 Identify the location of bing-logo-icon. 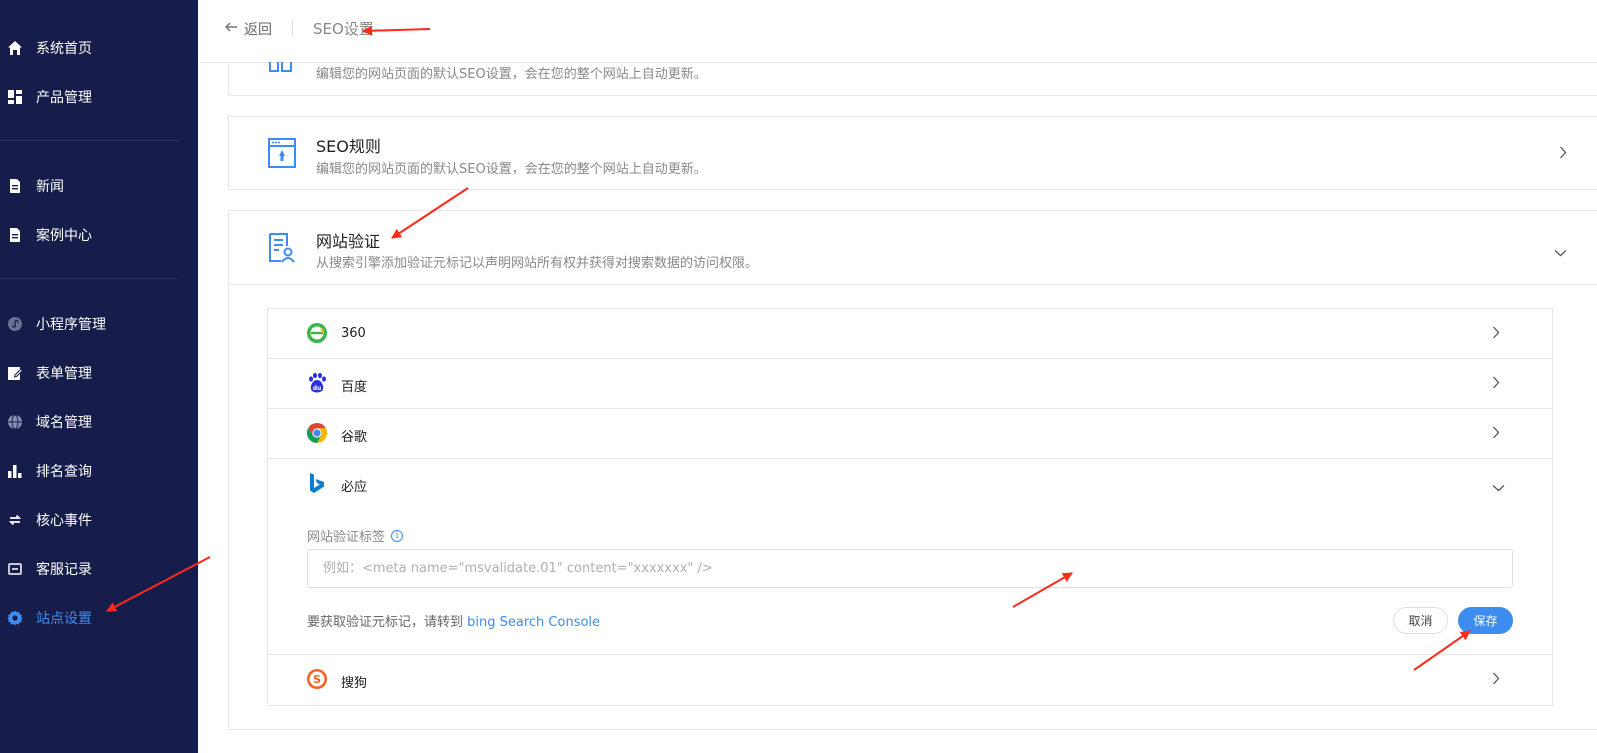
(317, 483).